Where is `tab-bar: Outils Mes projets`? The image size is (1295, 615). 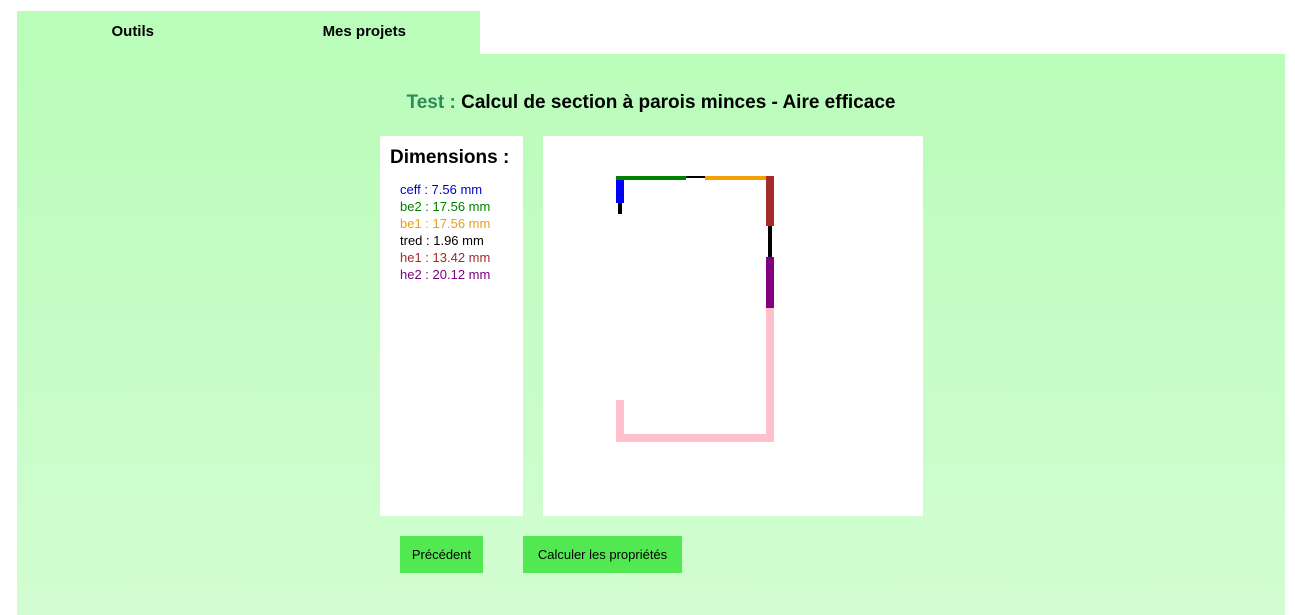
tab-bar: Outils Mes projets is located at coordinates (248, 32).